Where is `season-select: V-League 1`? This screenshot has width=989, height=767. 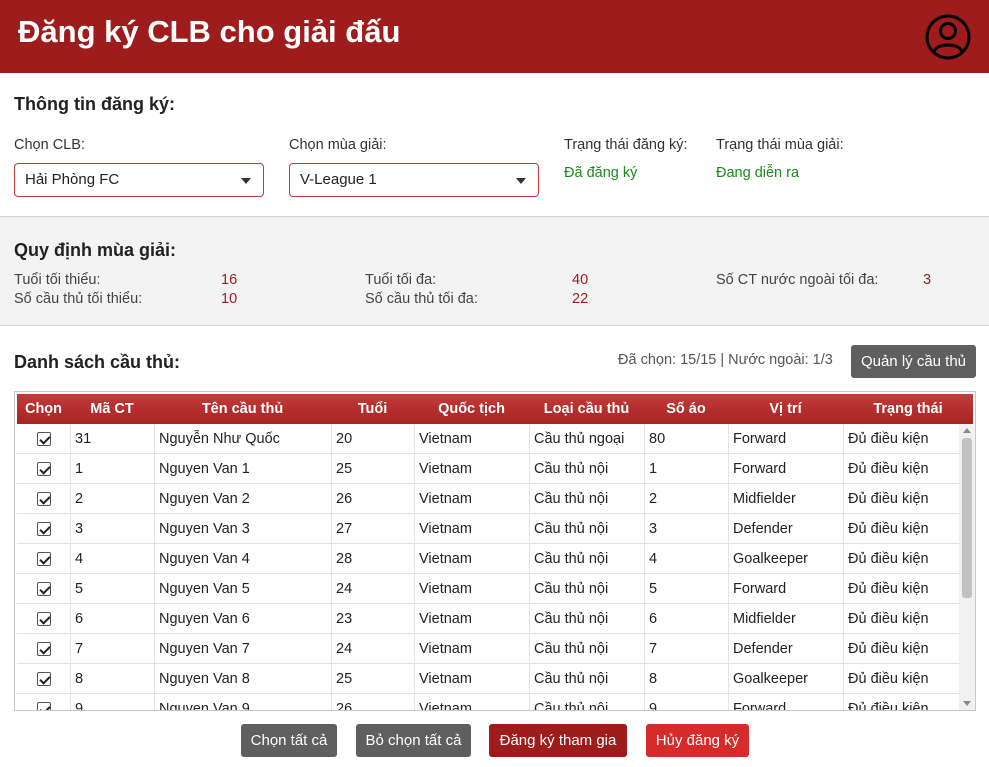 season-select: V-League 1 is located at coordinates (414, 180).